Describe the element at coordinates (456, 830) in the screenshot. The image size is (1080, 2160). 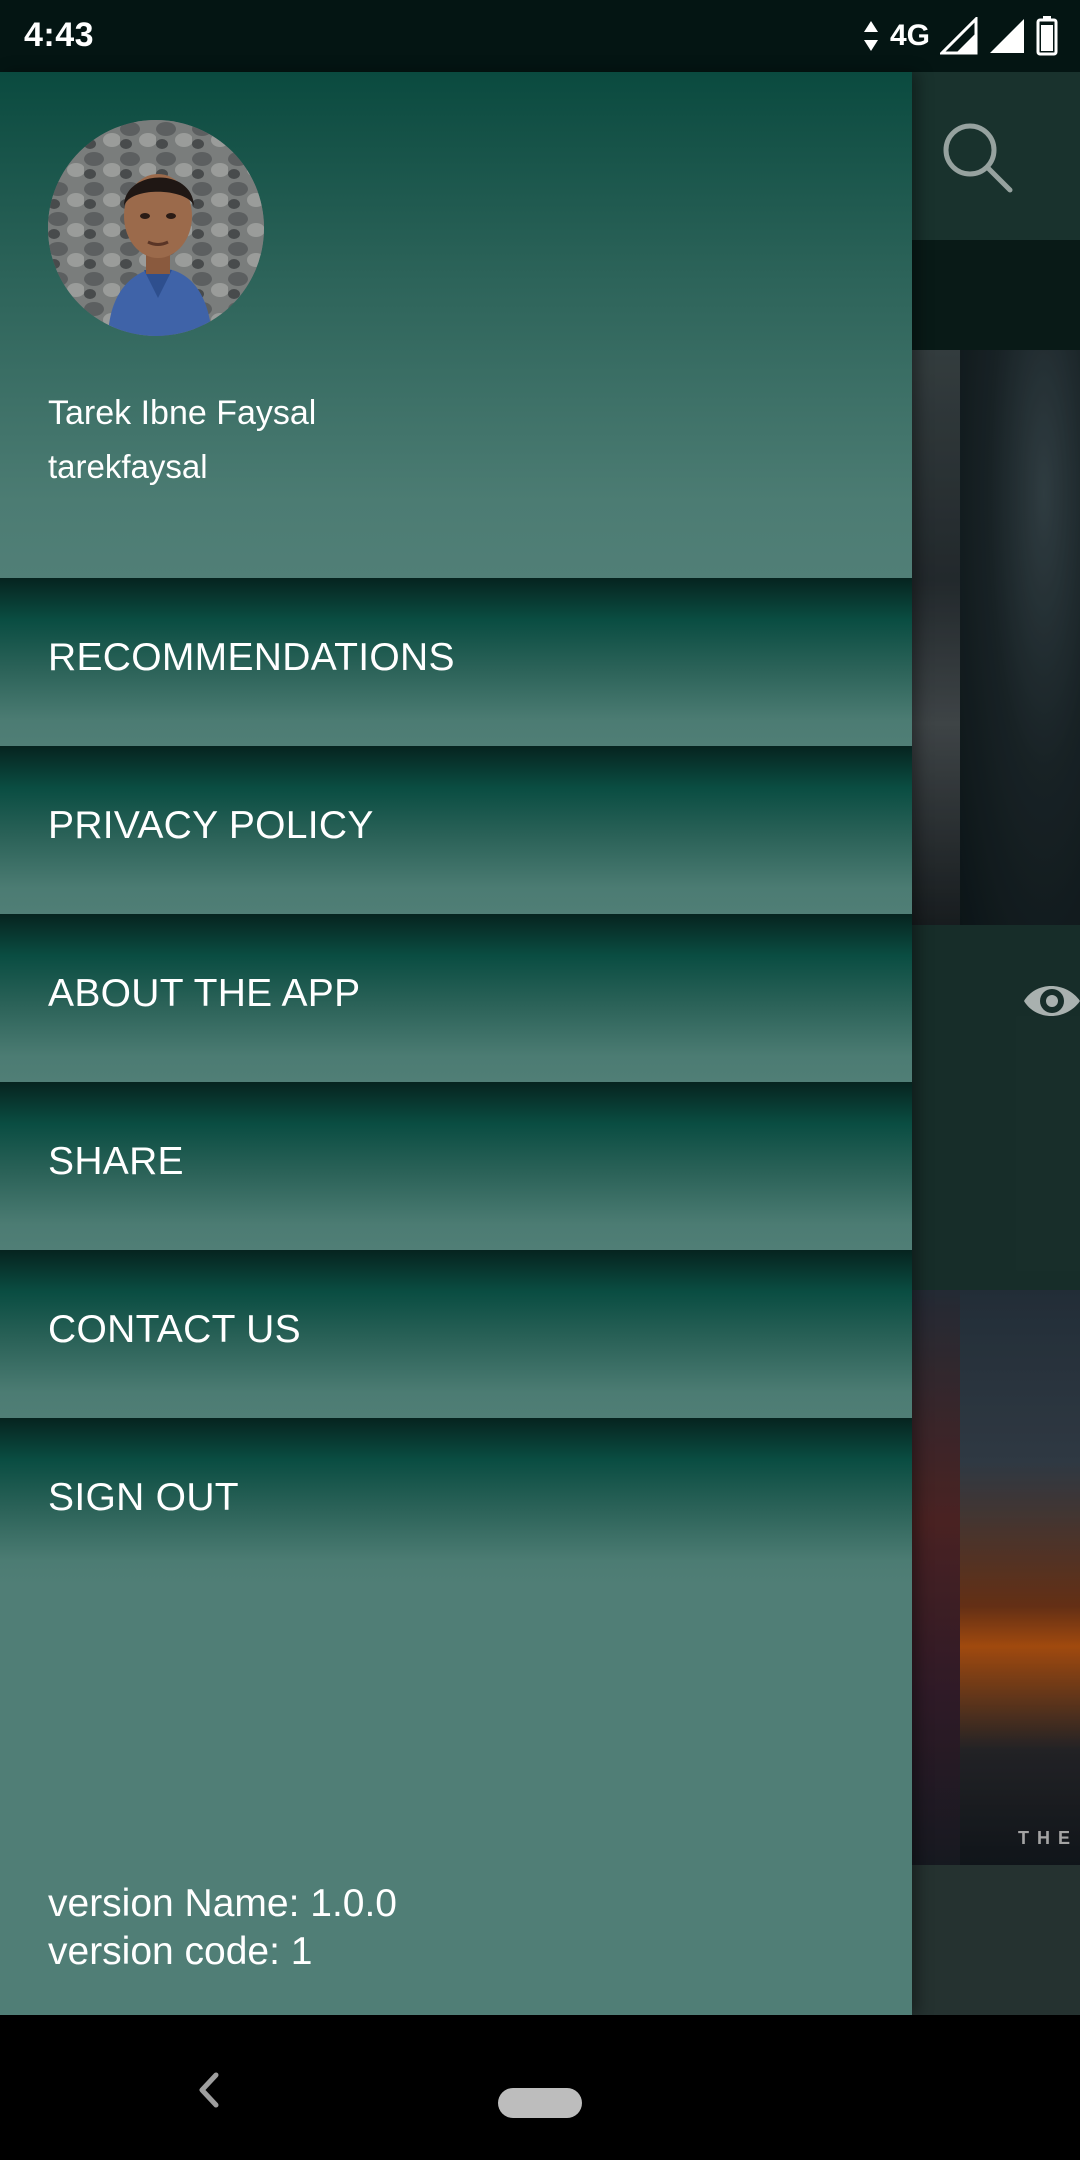
I see `menu-item-privacy-policy: PRIVACY POLICY` at that location.